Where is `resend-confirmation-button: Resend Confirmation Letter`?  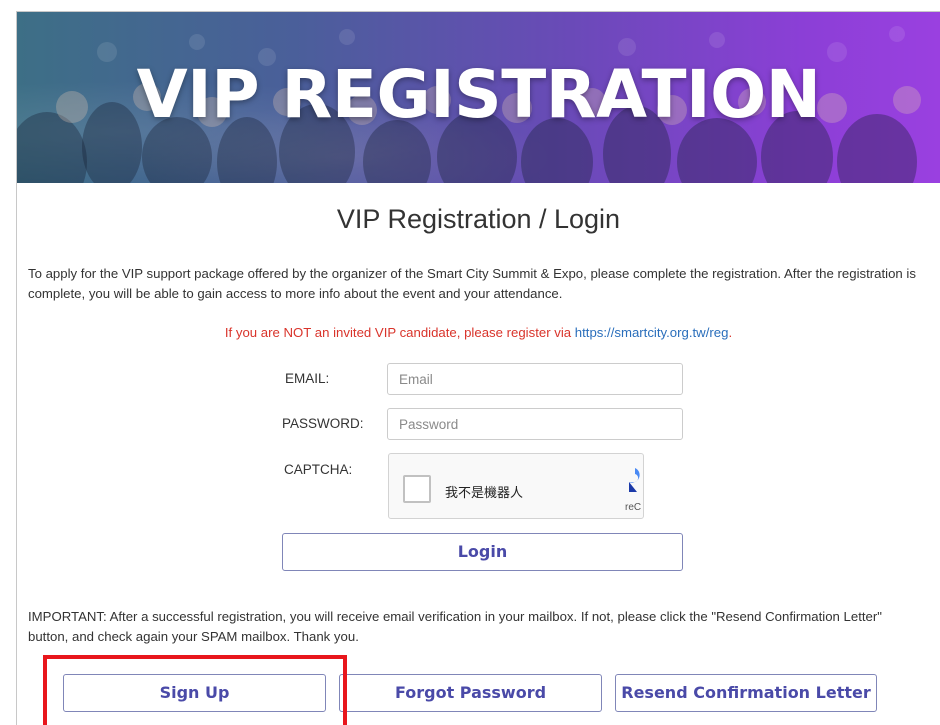
resend-confirmation-button: Resend Confirmation Letter is located at coordinates (746, 693).